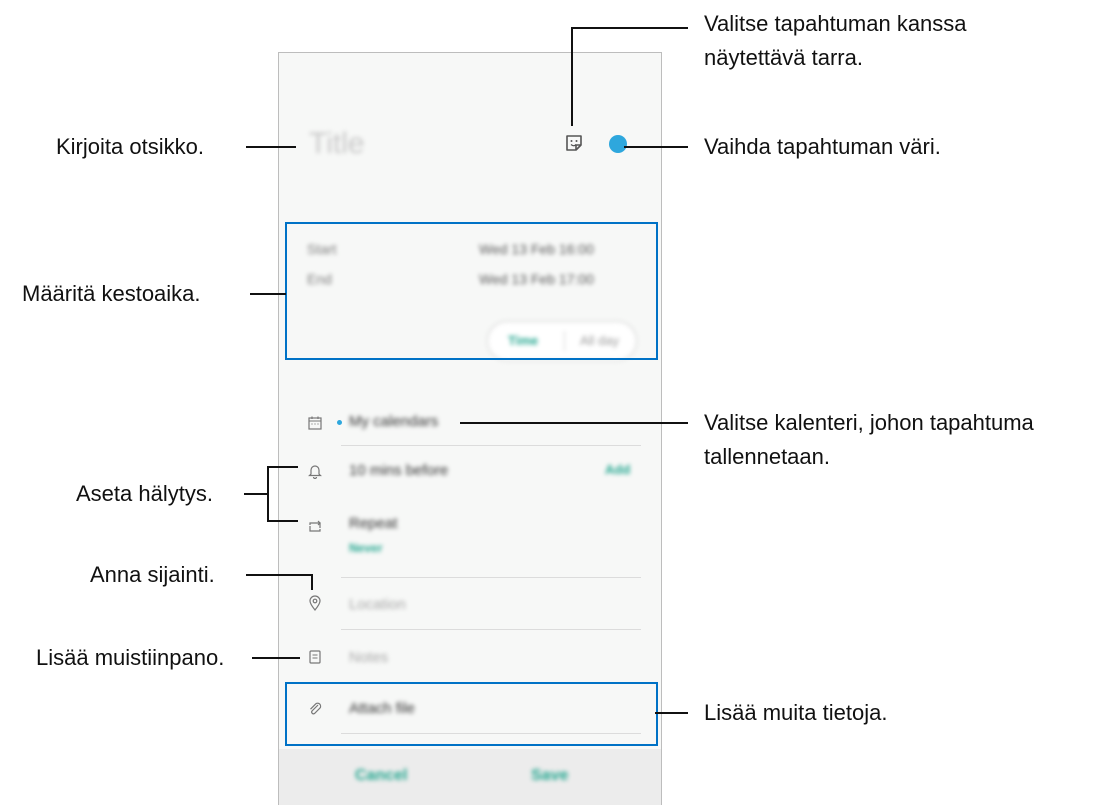 This screenshot has width=1120, height=805. I want to click on callout-color: Vaihda tapahtuman väri., so click(822, 146).